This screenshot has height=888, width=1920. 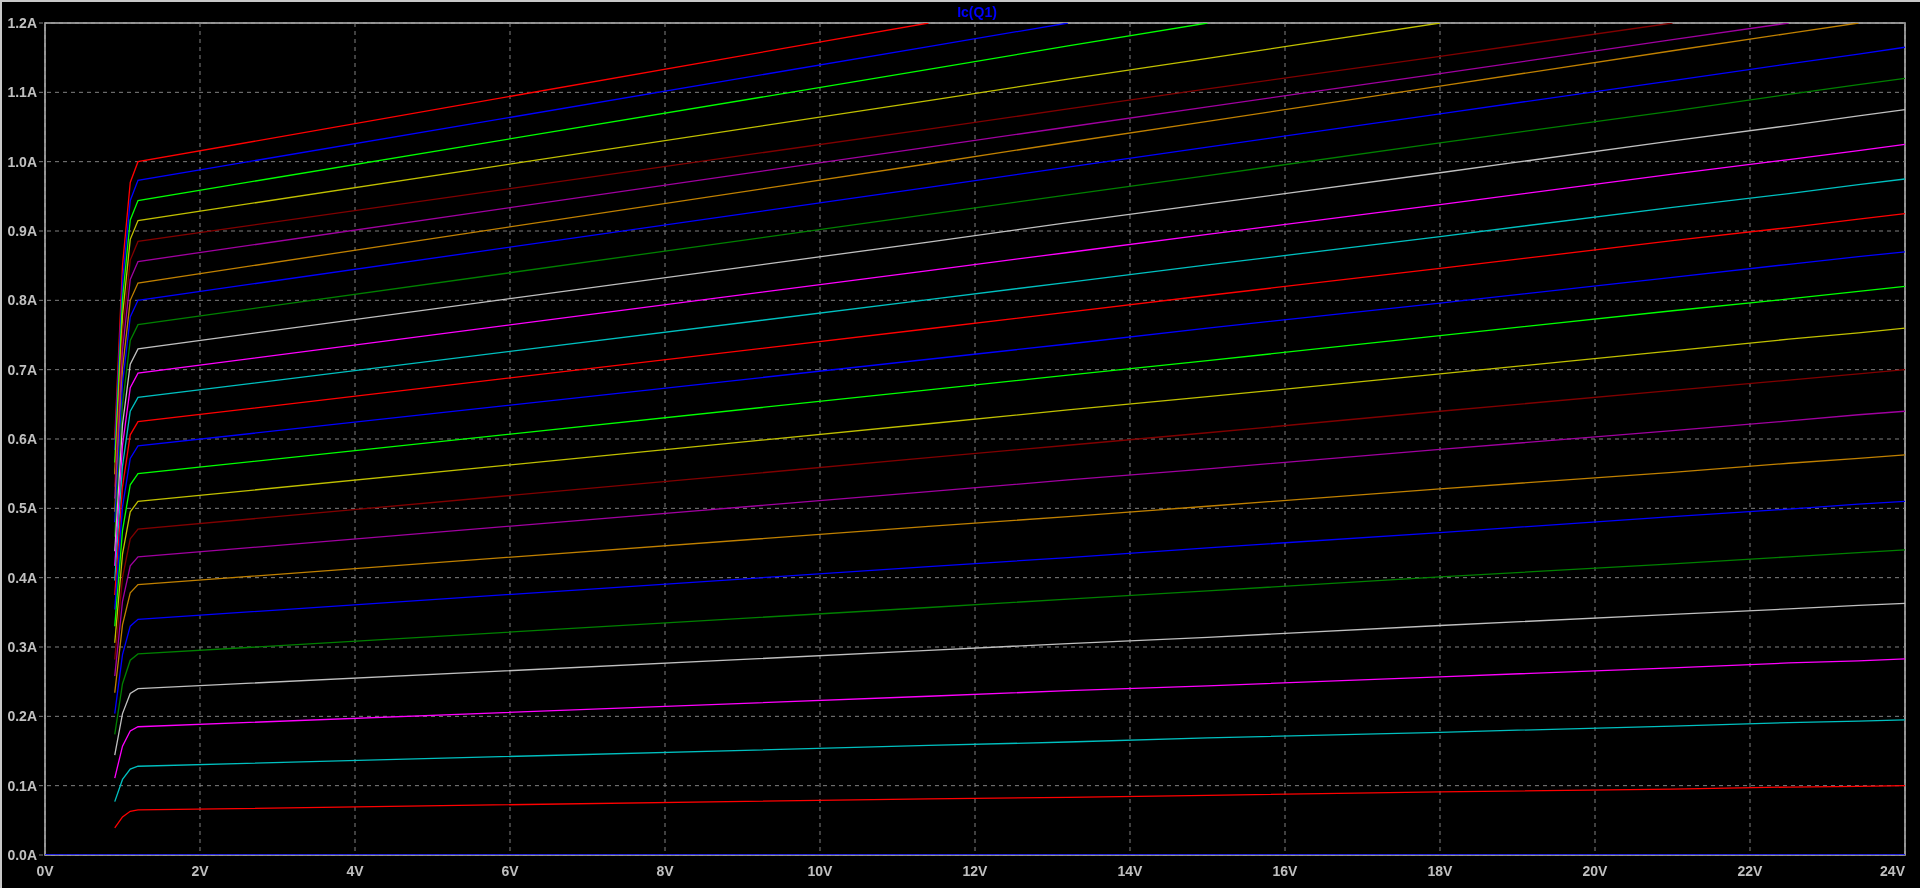 I want to click on axis-label: 4V, so click(x=355, y=871).